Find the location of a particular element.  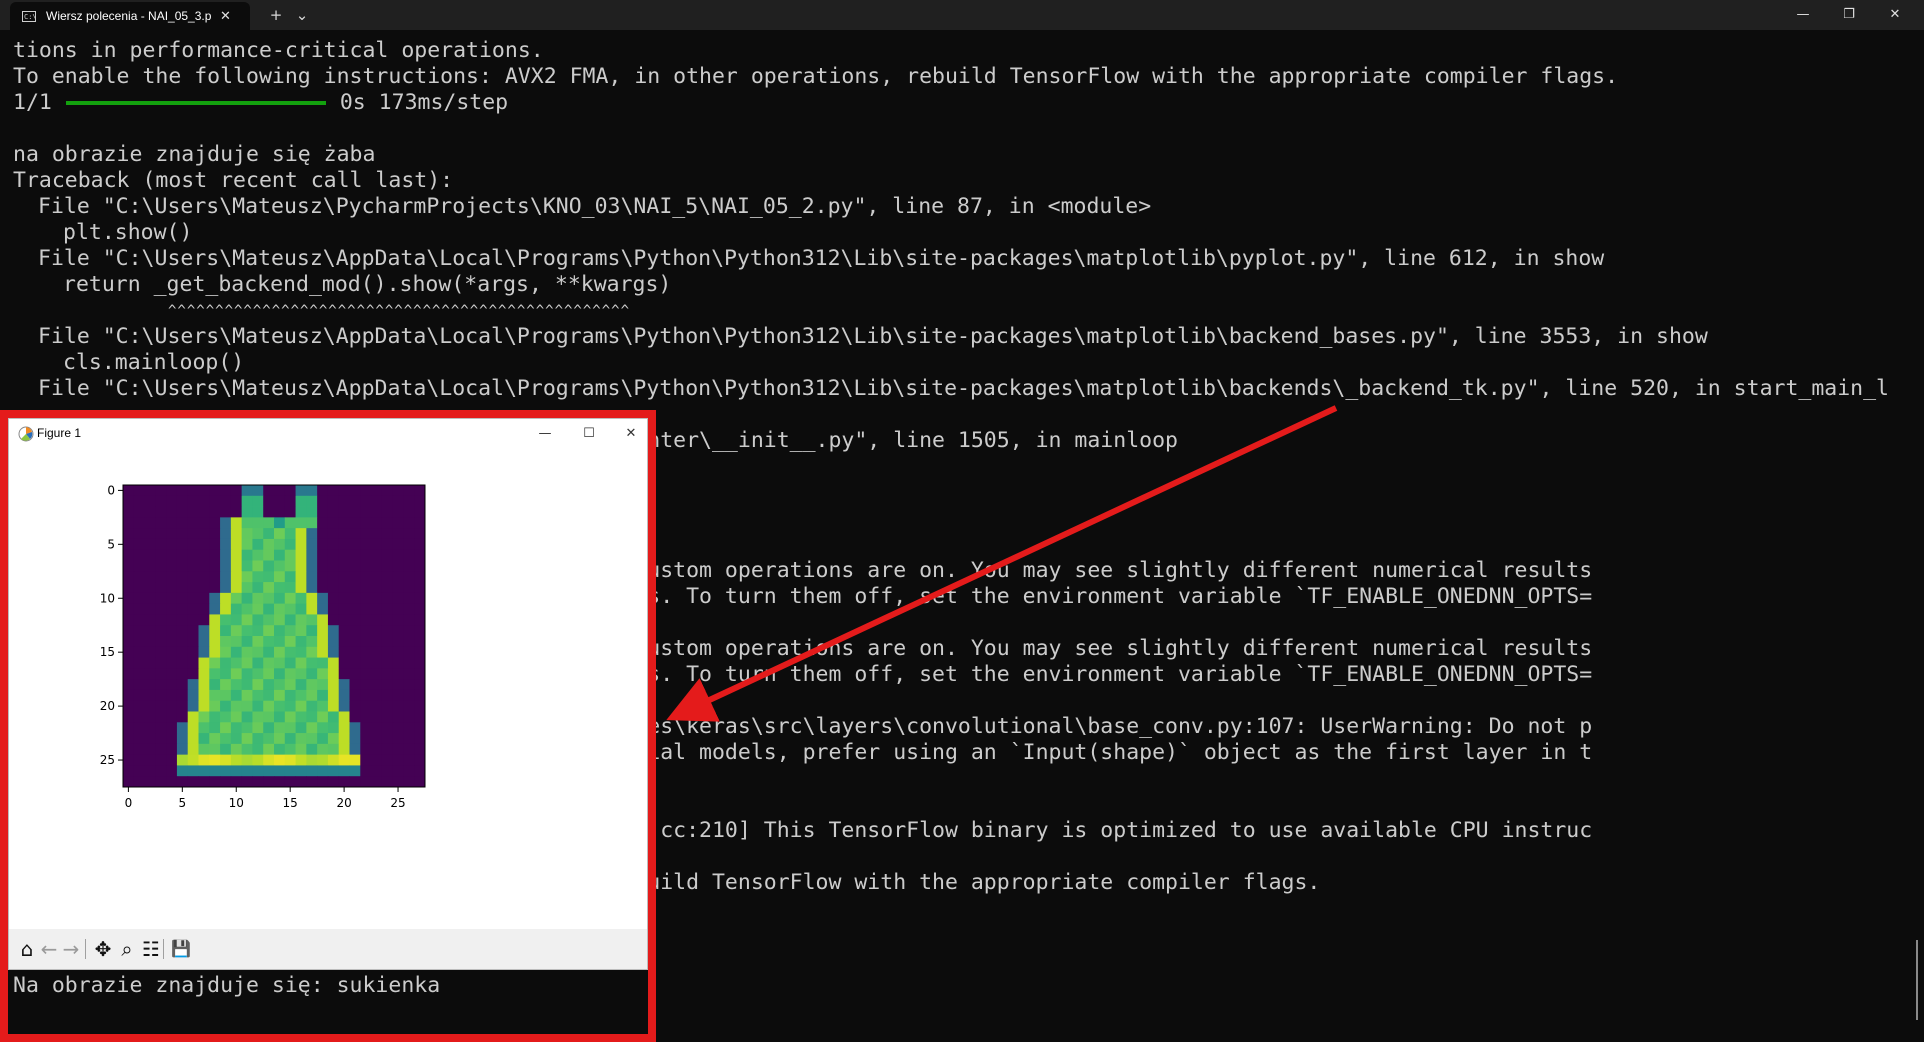

x-tick-label: 5 is located at coordinates (183, 803).